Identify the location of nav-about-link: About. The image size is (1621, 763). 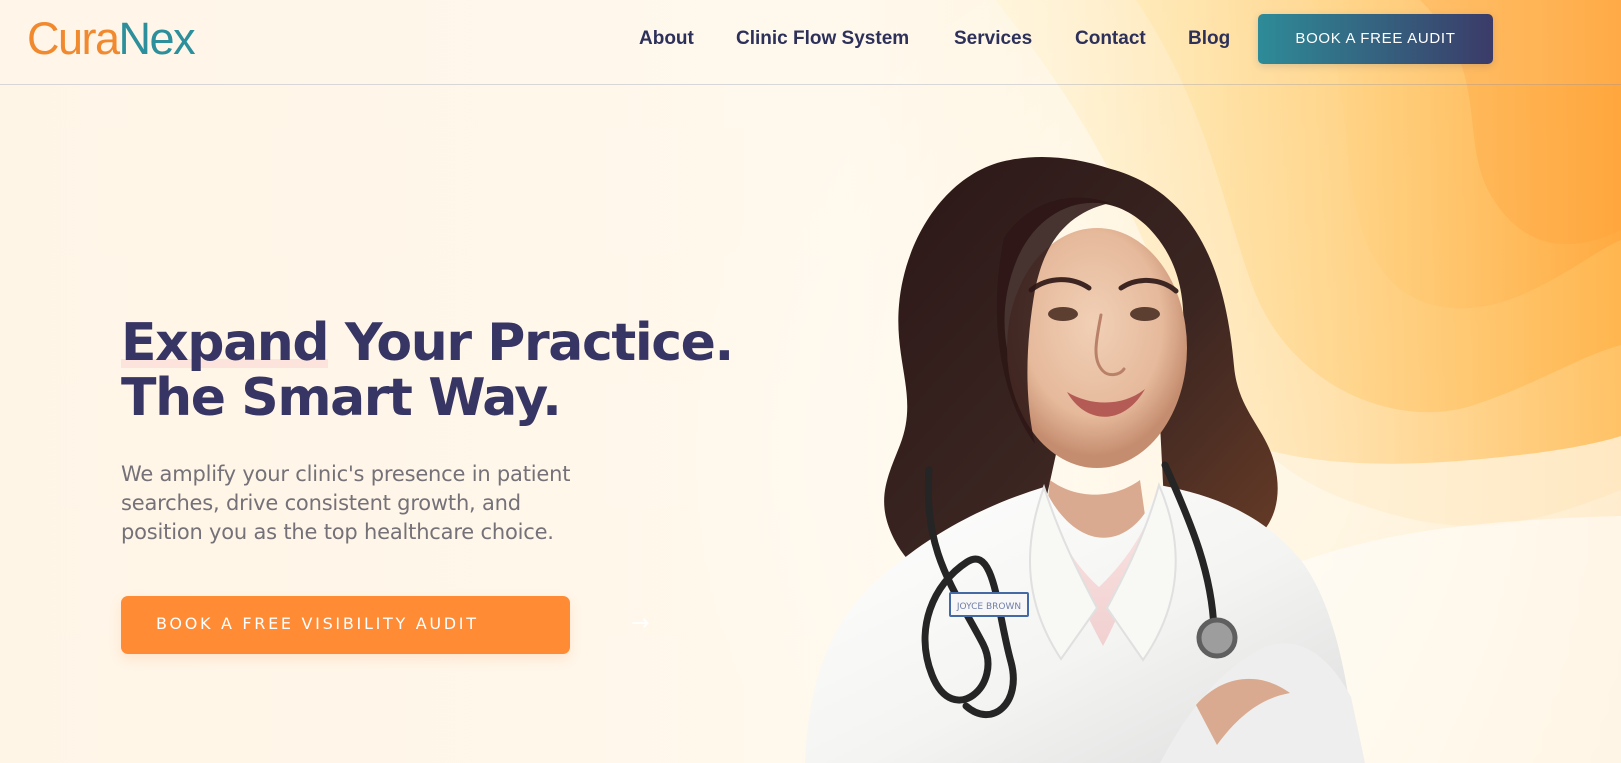
(666, 39).